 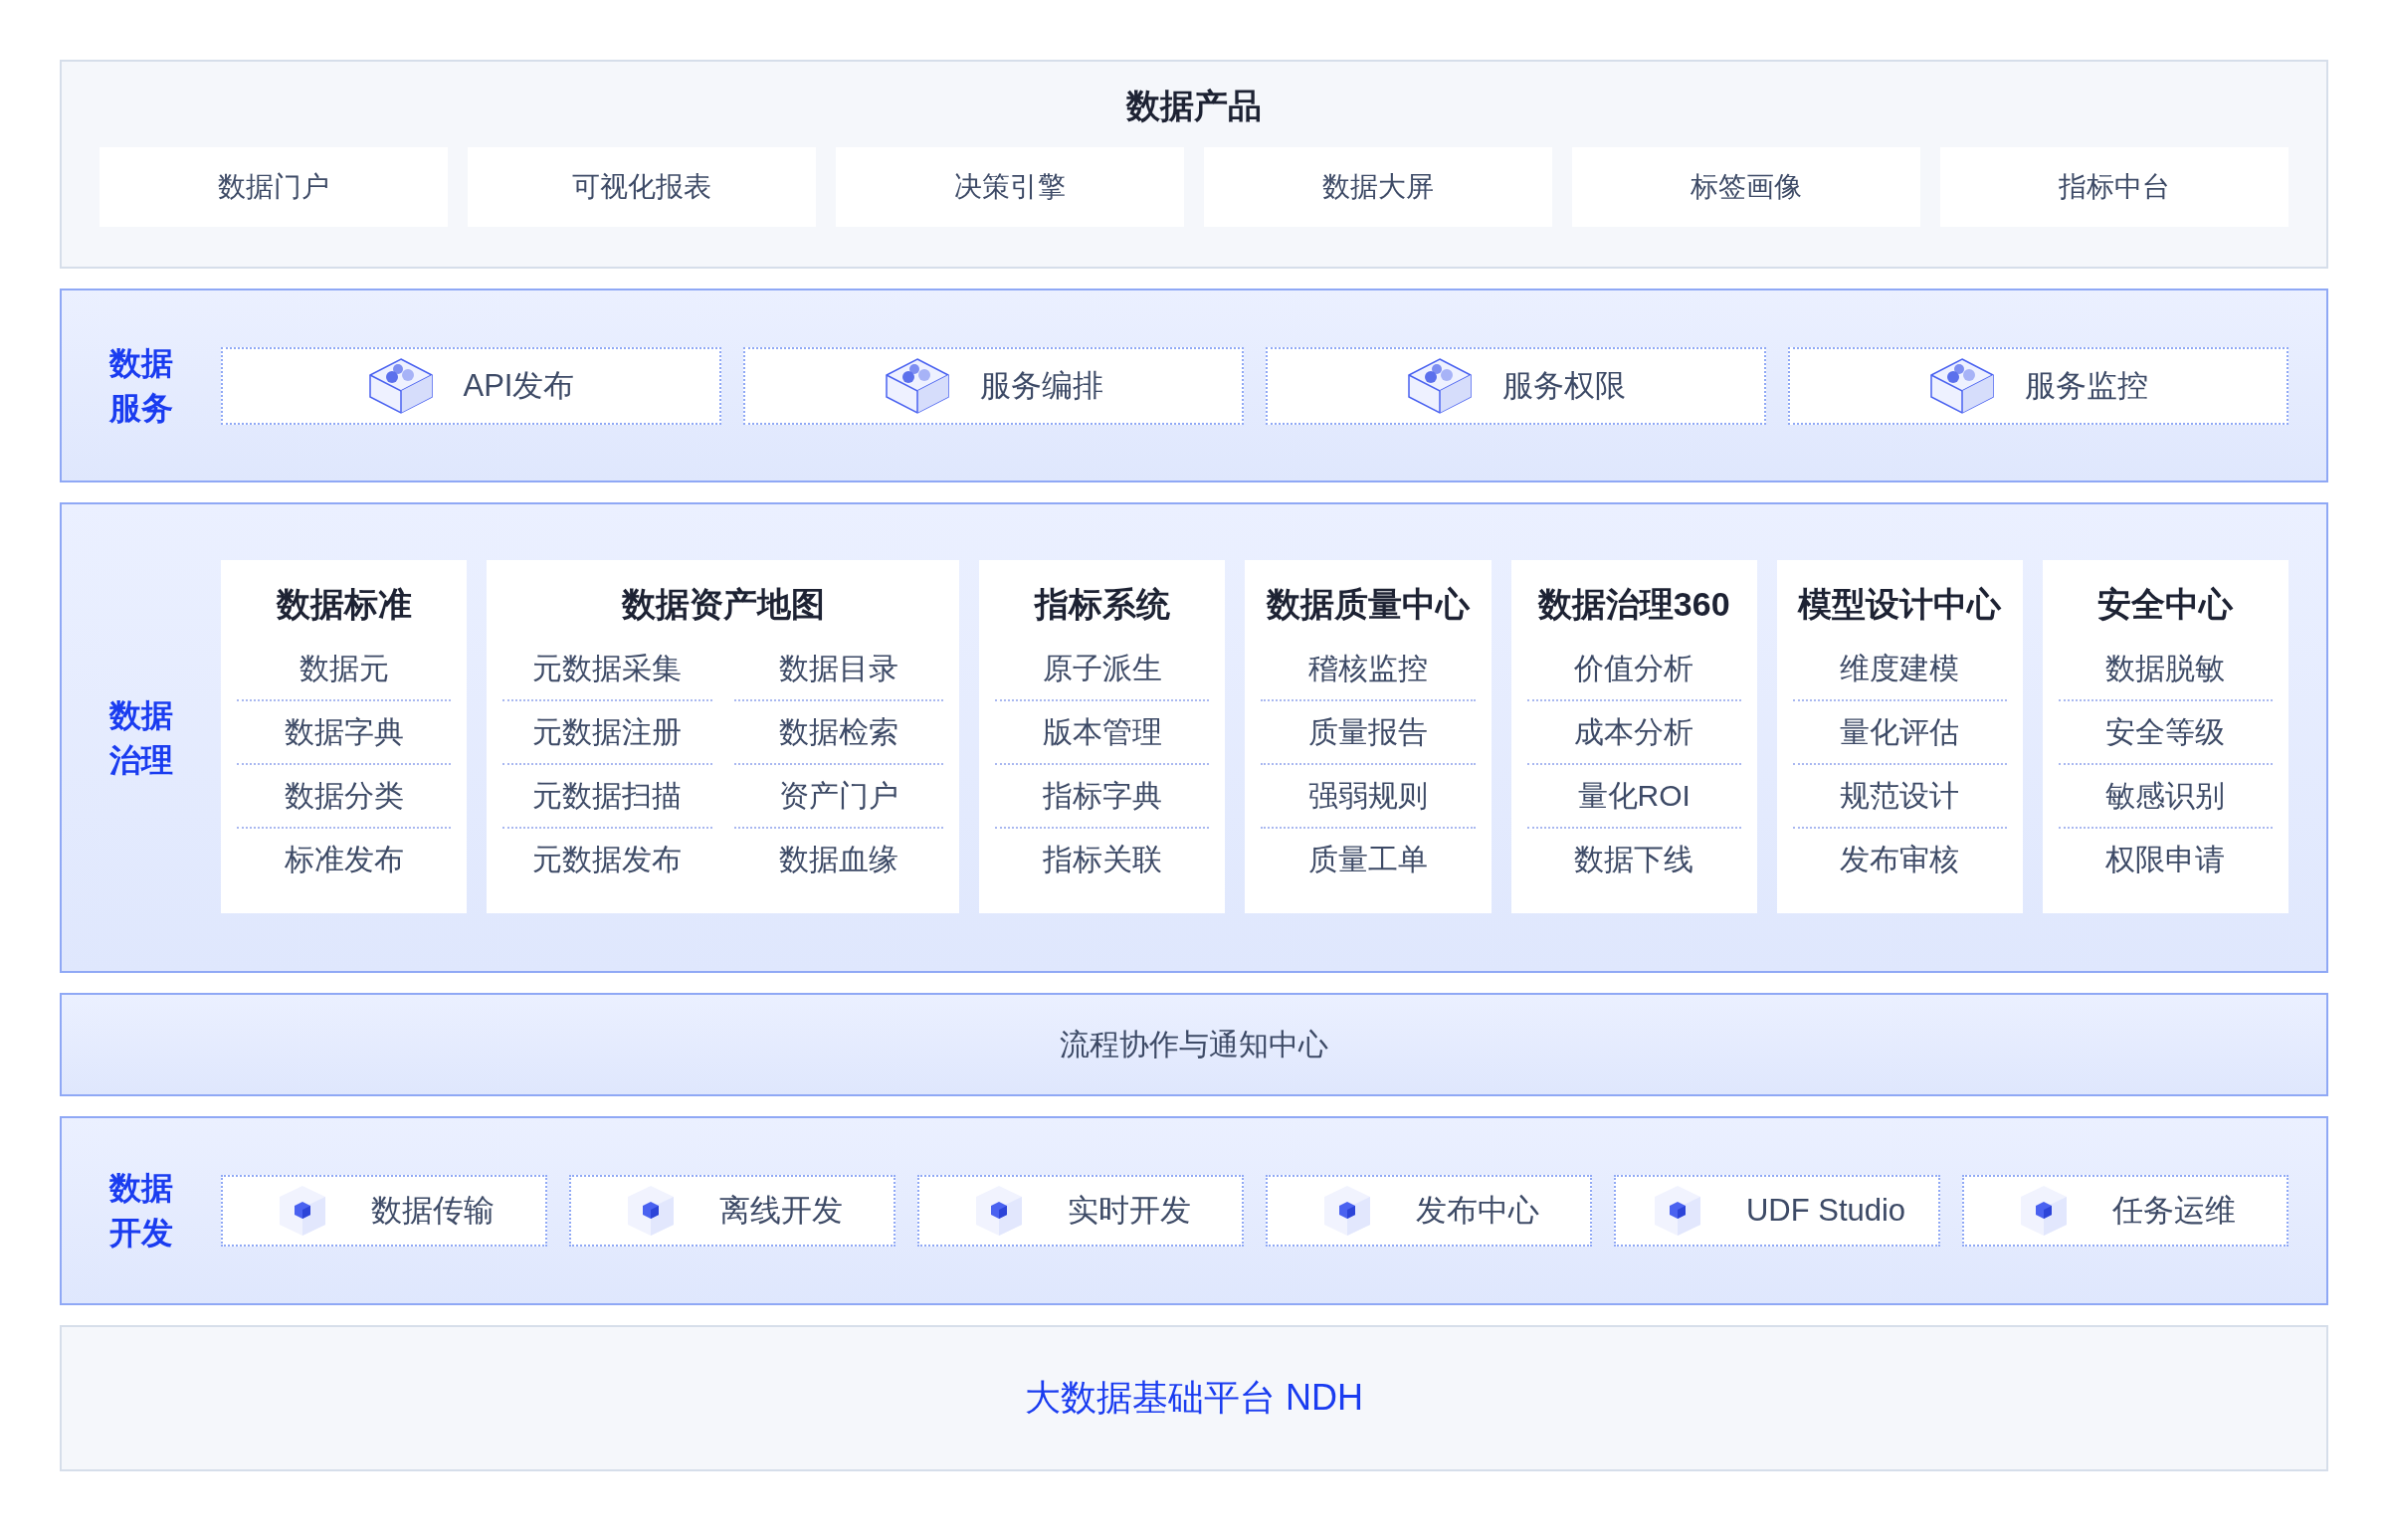 I want to click on module-title: 数据质量中心, so click(x=1369, y=604).